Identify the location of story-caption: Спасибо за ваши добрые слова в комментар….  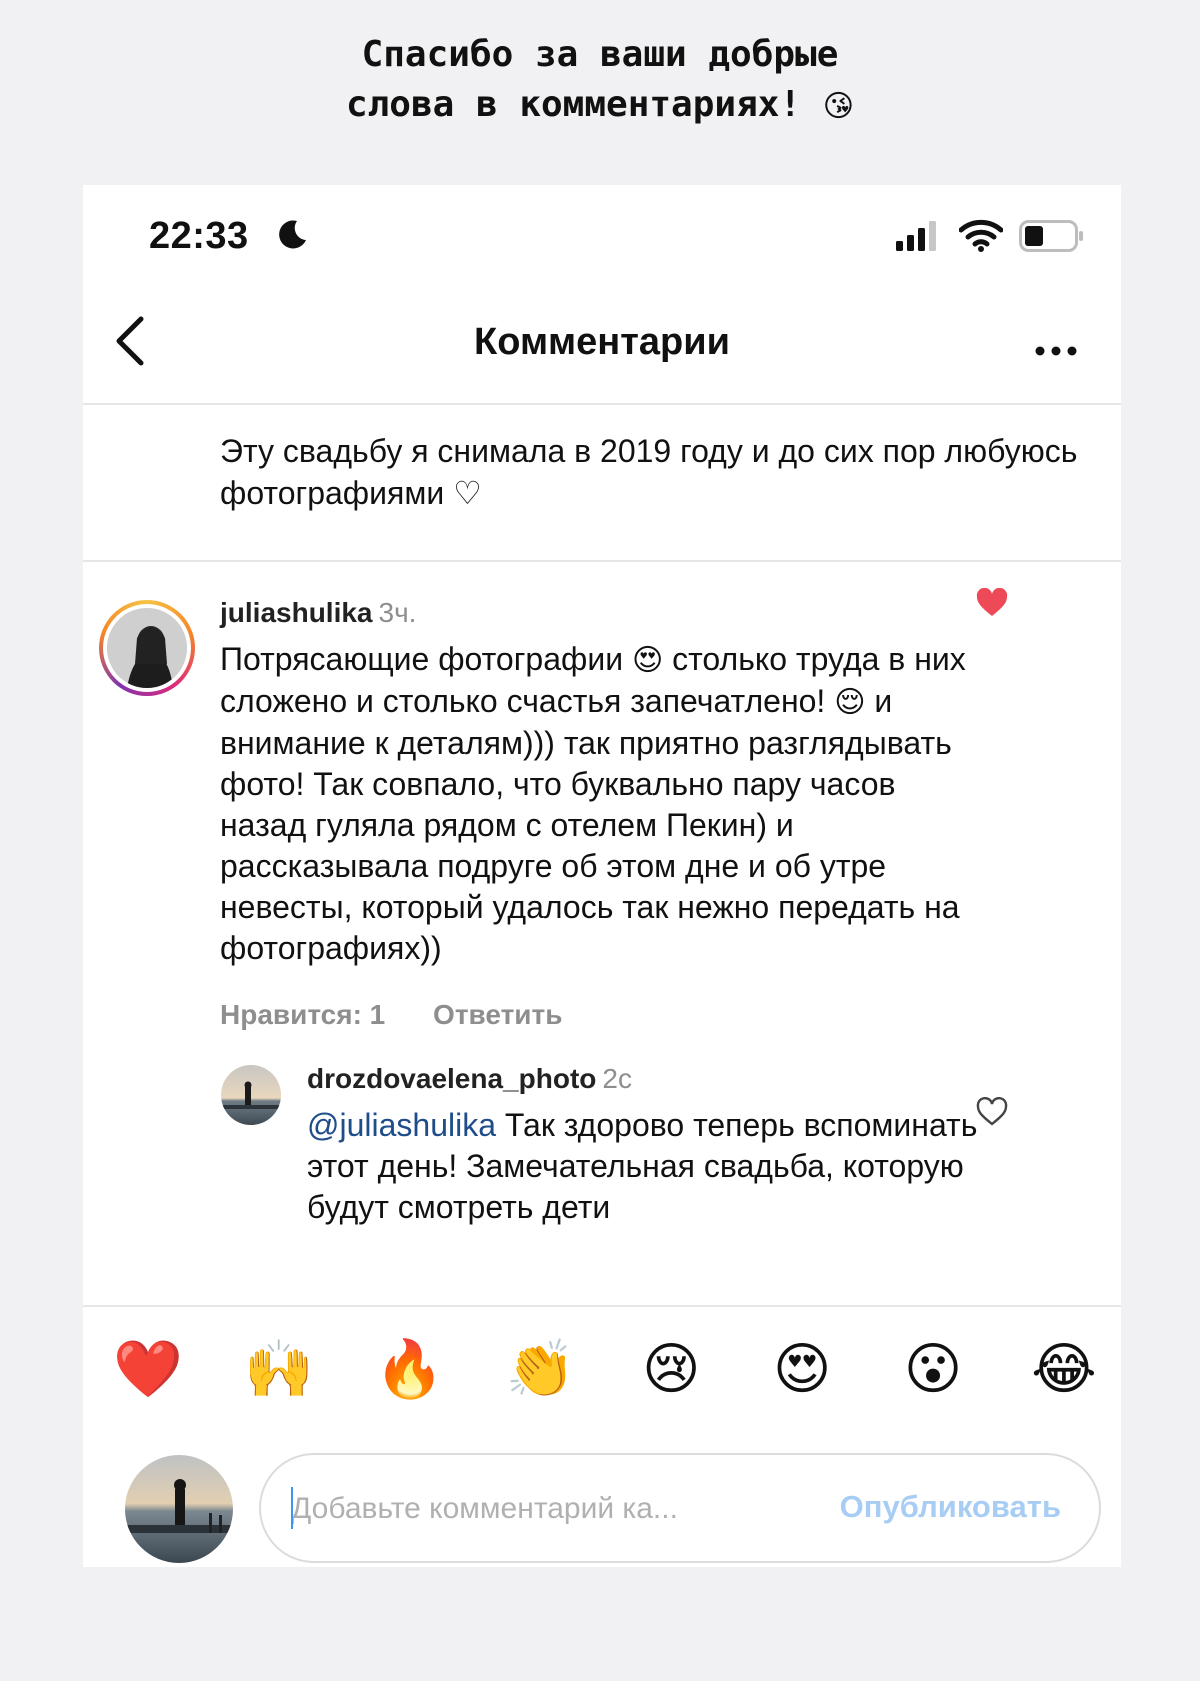
(600, 81).